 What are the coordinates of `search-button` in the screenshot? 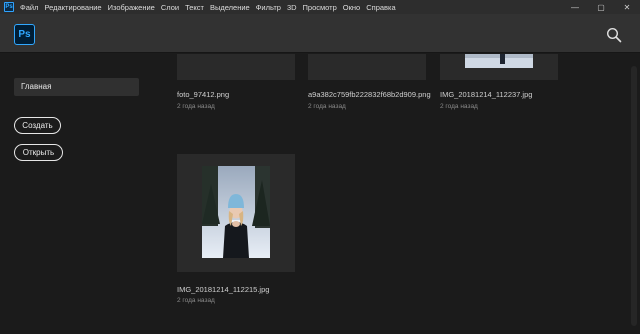 It's located at (614, 35).